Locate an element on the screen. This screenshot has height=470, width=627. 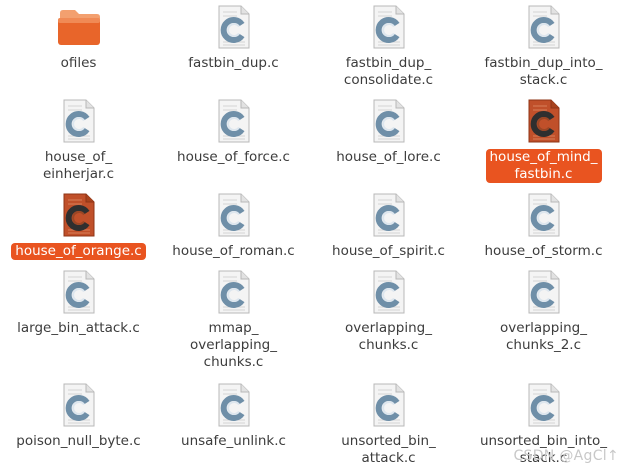
file-item-large-bin-attack: large_bin_attack.c is located at coordinates (78, 302).